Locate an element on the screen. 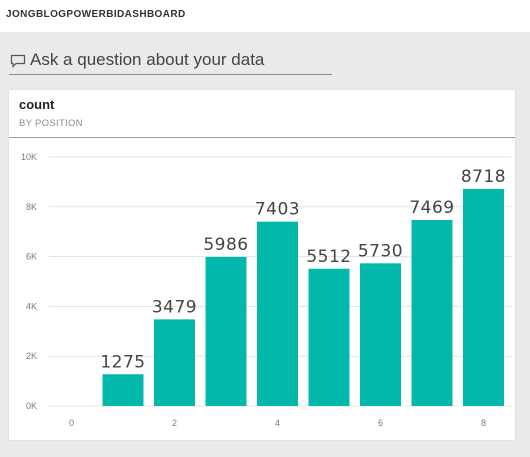 This screenshot has width=530, height=457. top-bar: JONGBLOGPOWERBIDASHBOARD is located at coordinates (265, 16).